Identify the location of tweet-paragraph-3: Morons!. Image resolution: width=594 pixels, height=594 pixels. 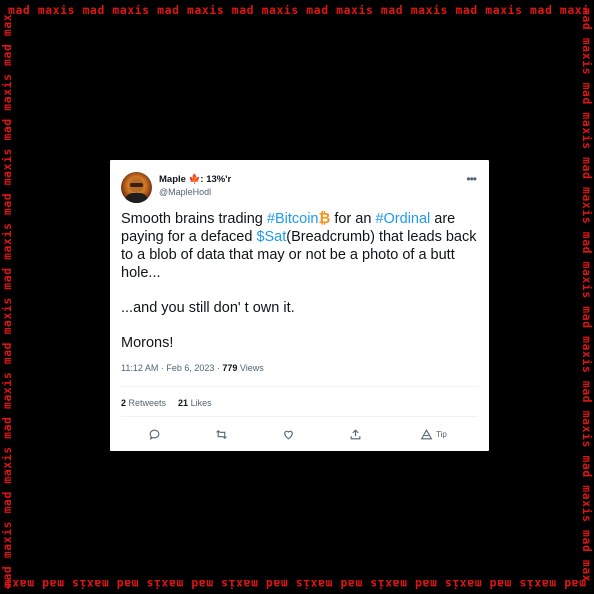
(147, 343).